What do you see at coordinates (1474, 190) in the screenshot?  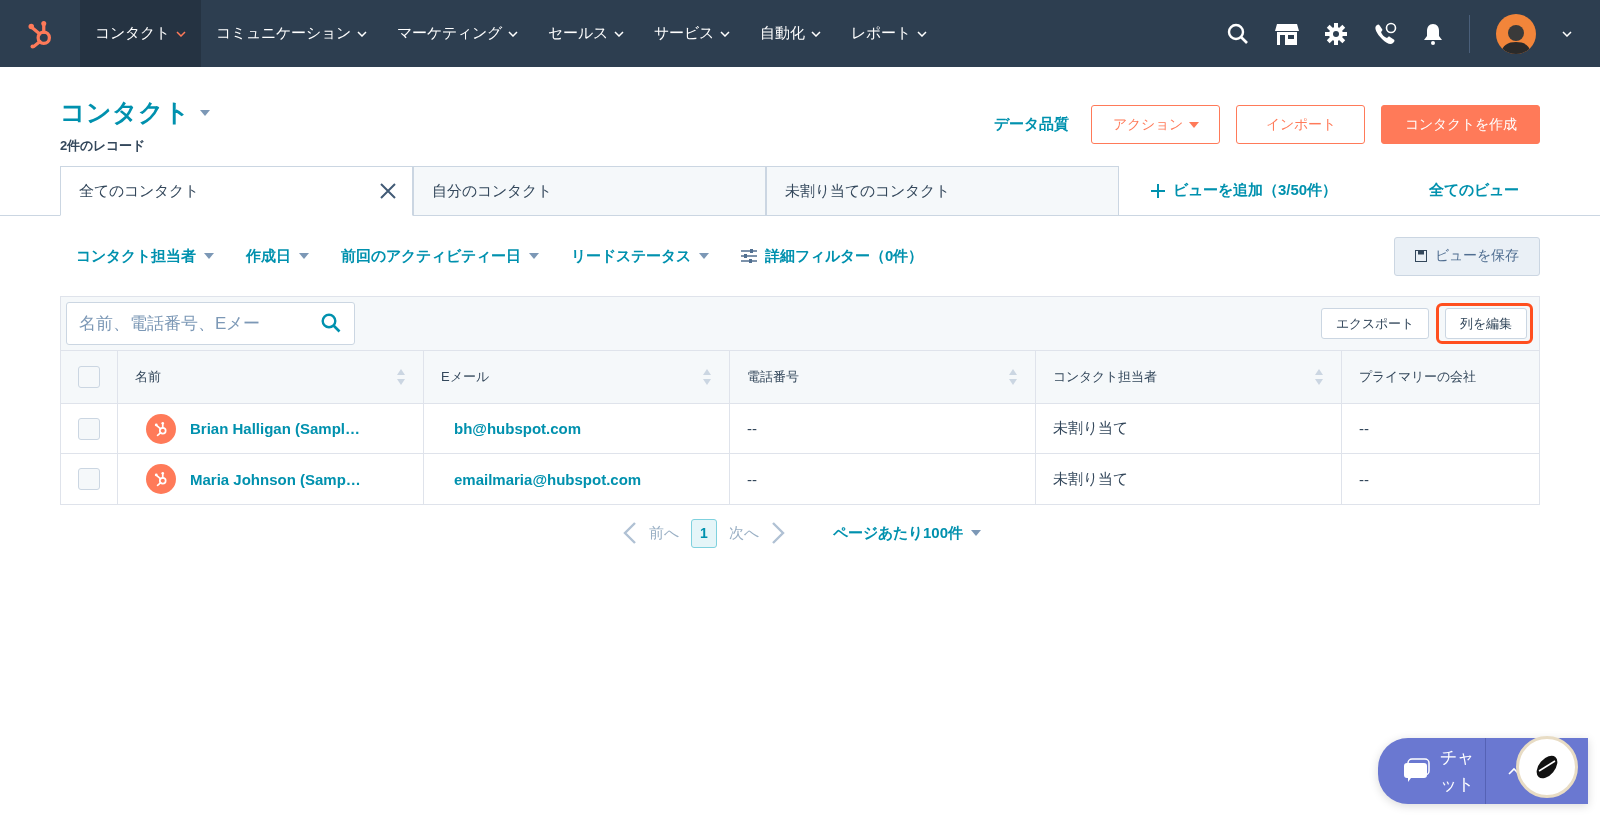 I see `all-views-link: 全てのビュー` at bounding box center [1474, 190].